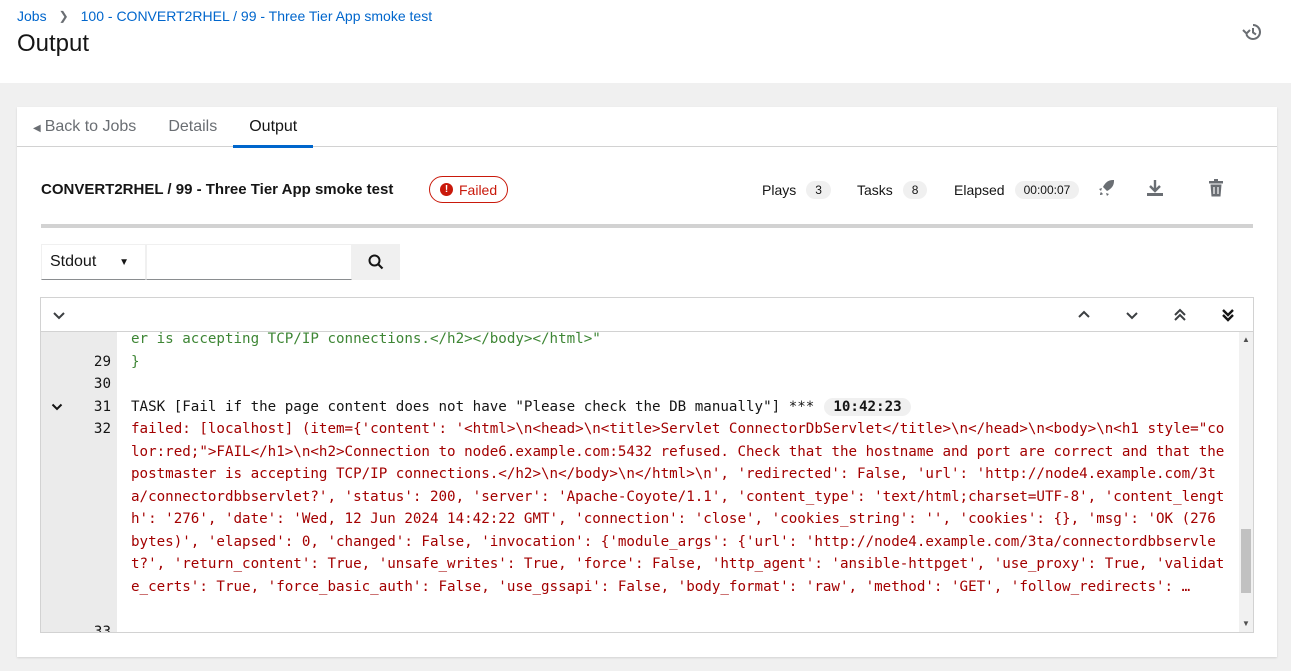 This screenshot has height=671, width=1291. I want to click on elapsed-stat: Elapsed 00:00:07, so click(1017, 190).